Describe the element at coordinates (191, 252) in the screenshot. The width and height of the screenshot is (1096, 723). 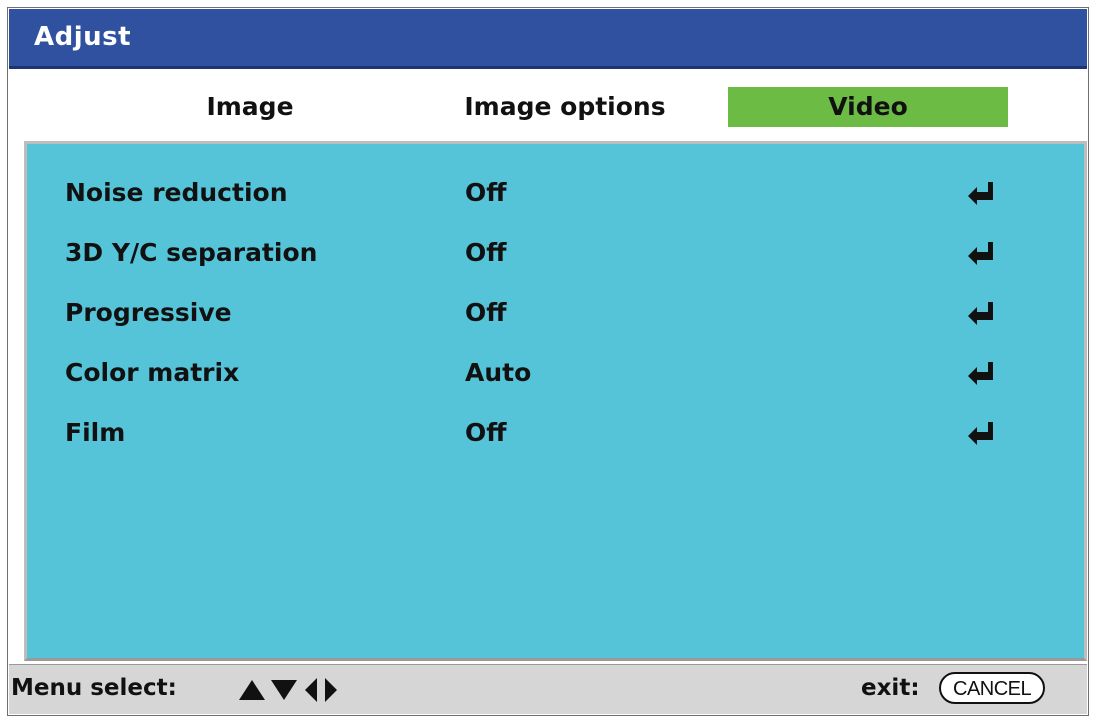
I see `setting-label: 3D Y/C separation` at that location.